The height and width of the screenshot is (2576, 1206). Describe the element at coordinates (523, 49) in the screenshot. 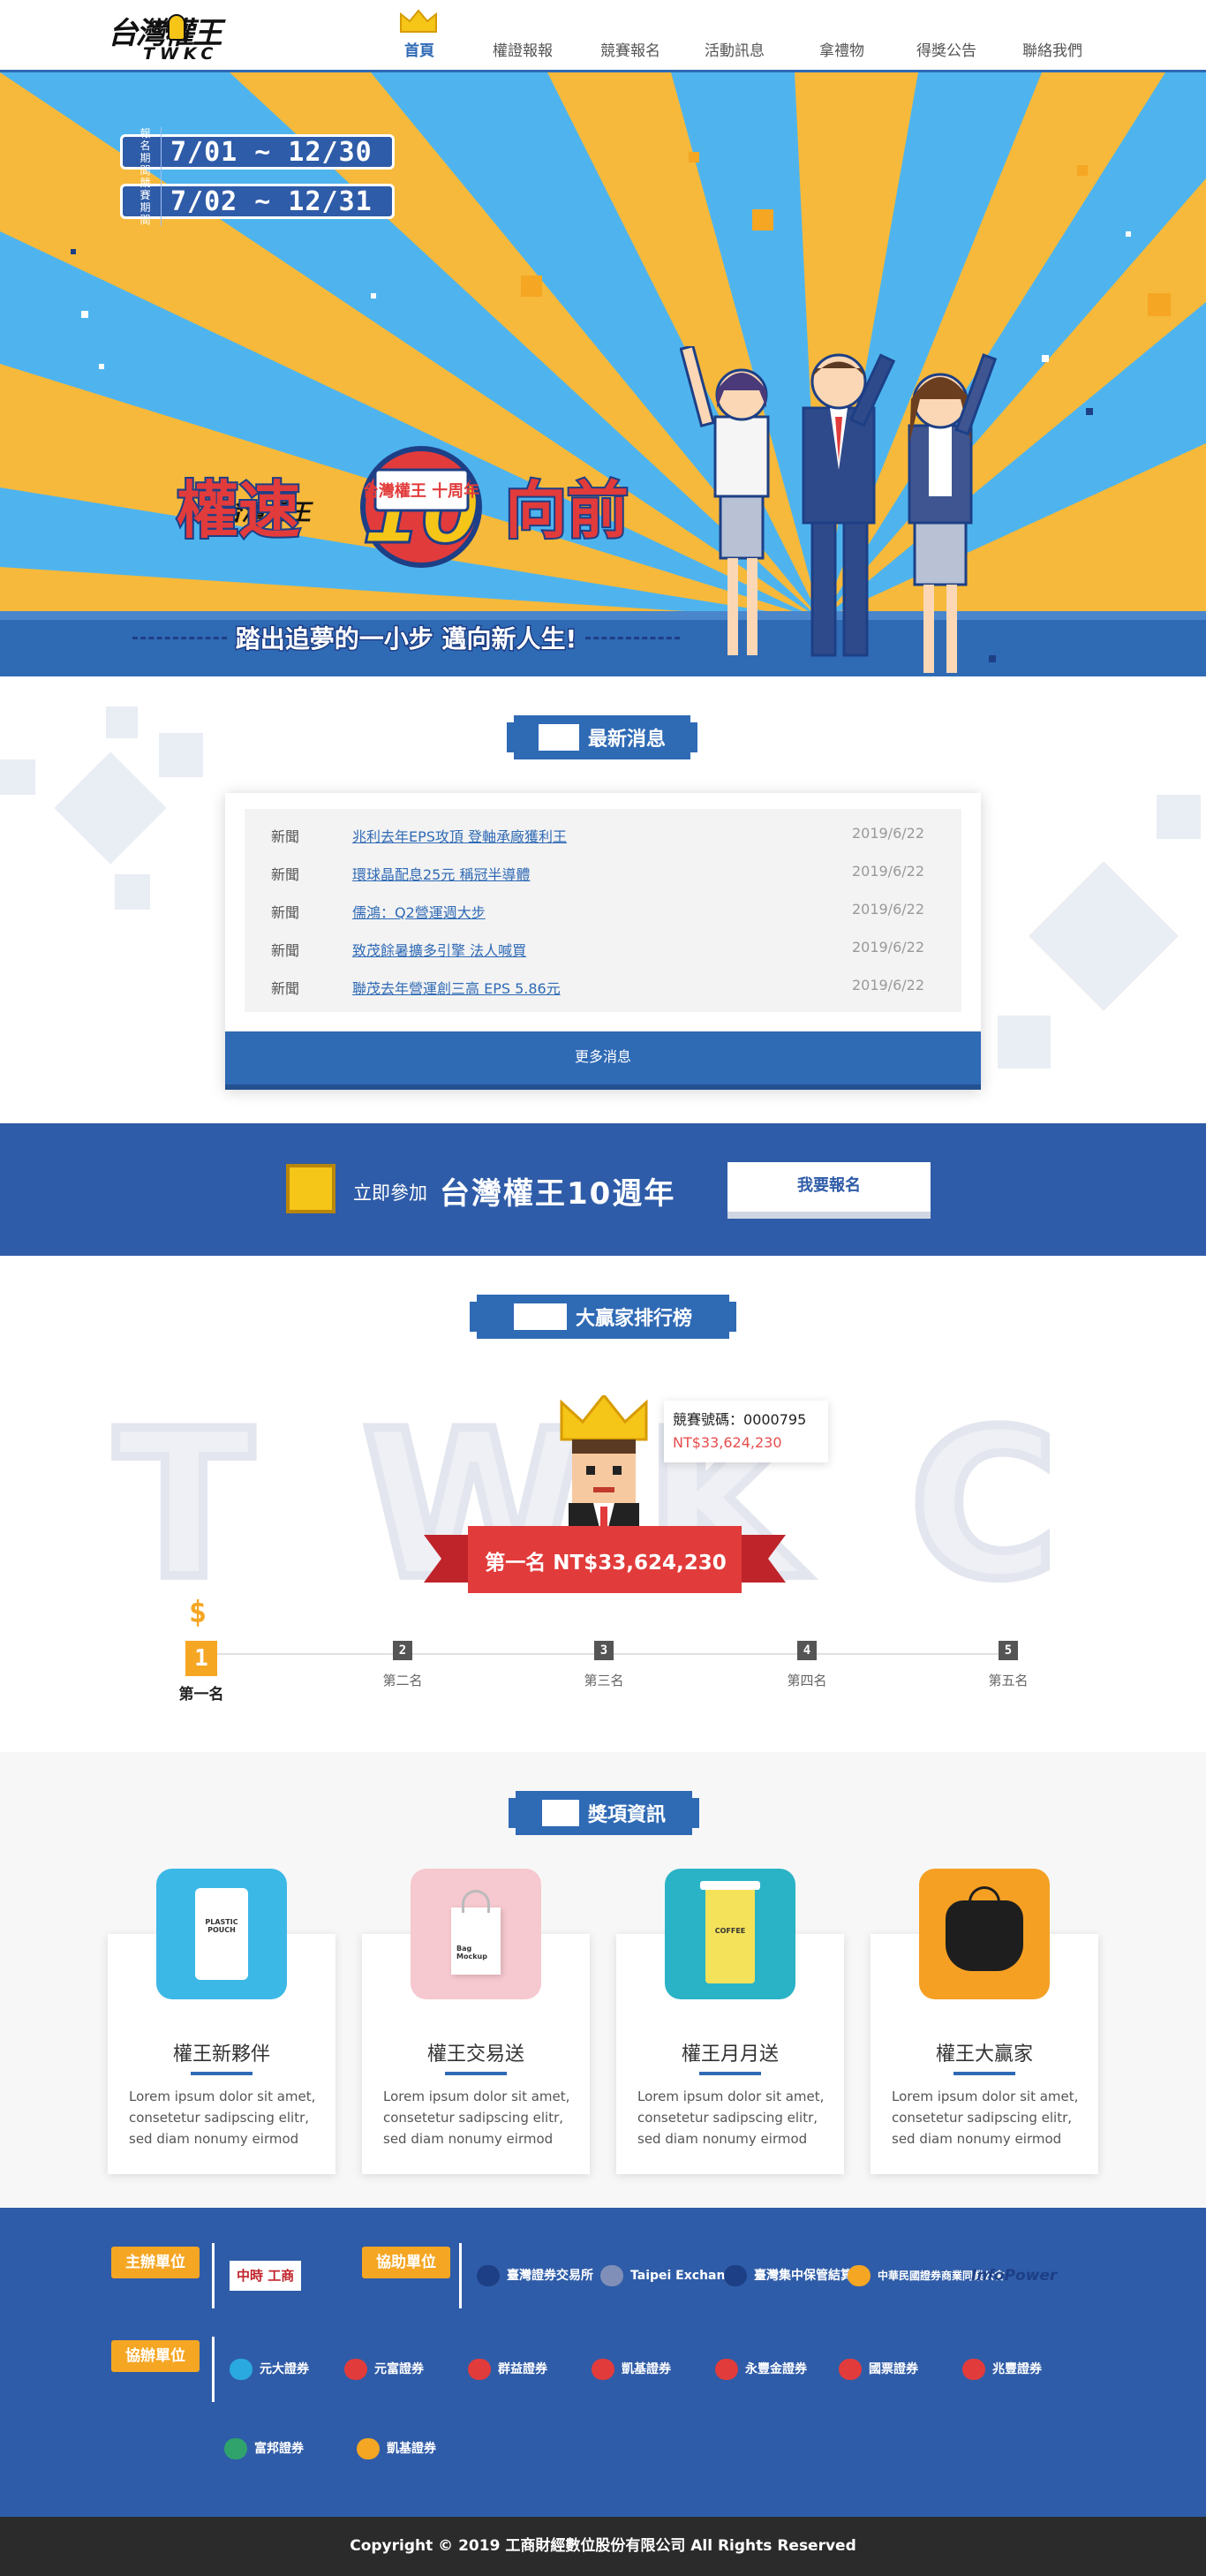

I see `nav-warrant-news: 權證報報` at that location.